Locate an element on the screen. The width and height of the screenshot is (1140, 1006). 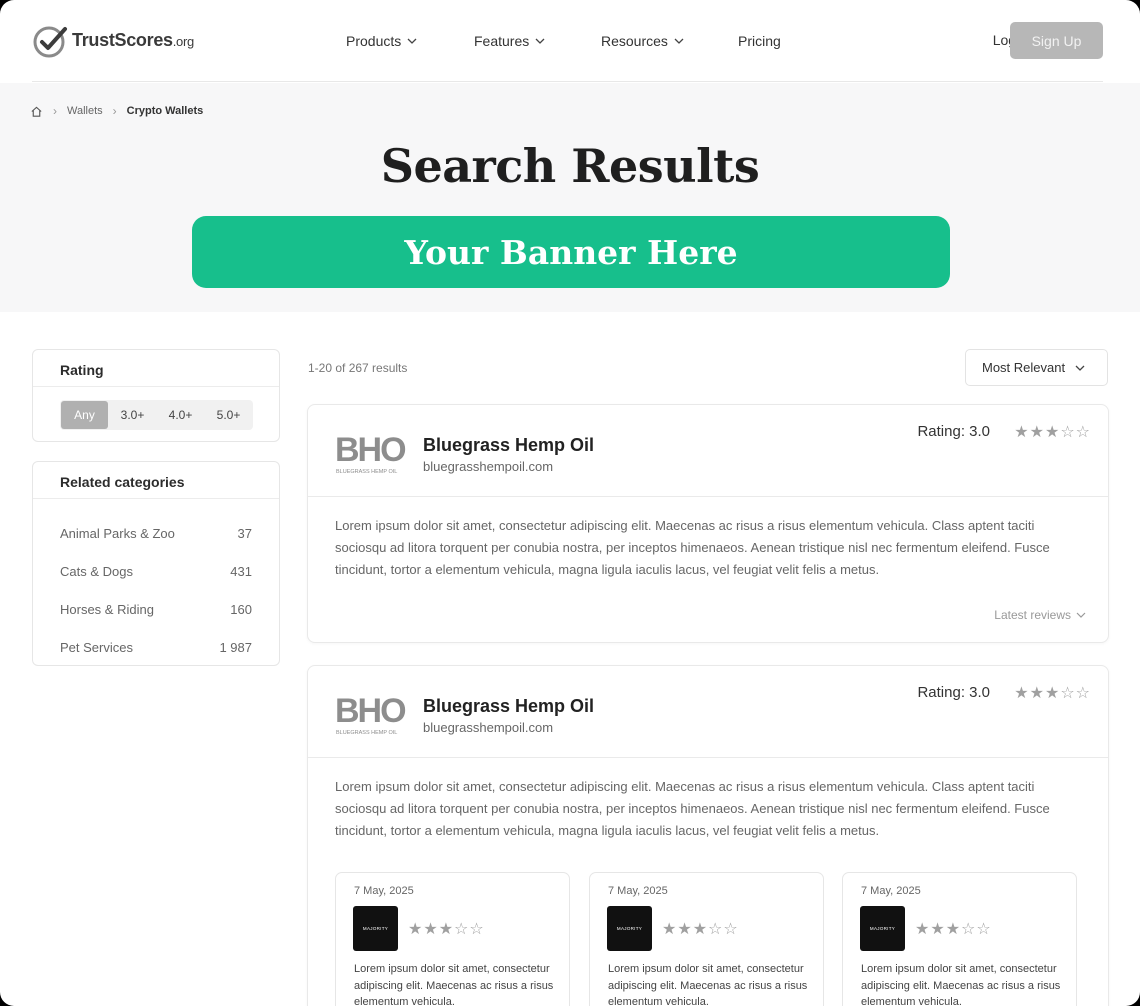
signup-button: Sign Up is located at coordinates (1056, 40).